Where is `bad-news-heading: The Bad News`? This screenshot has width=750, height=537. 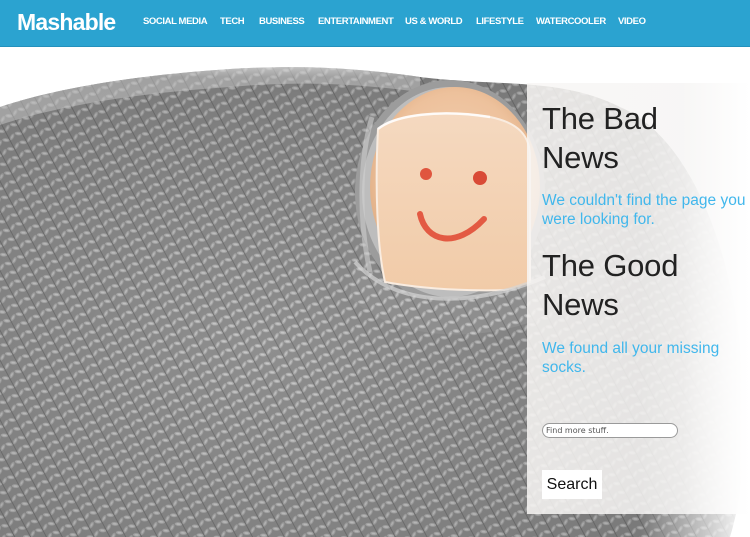
bad-news-heading: The Bad News is located at coordinates (600, 138).